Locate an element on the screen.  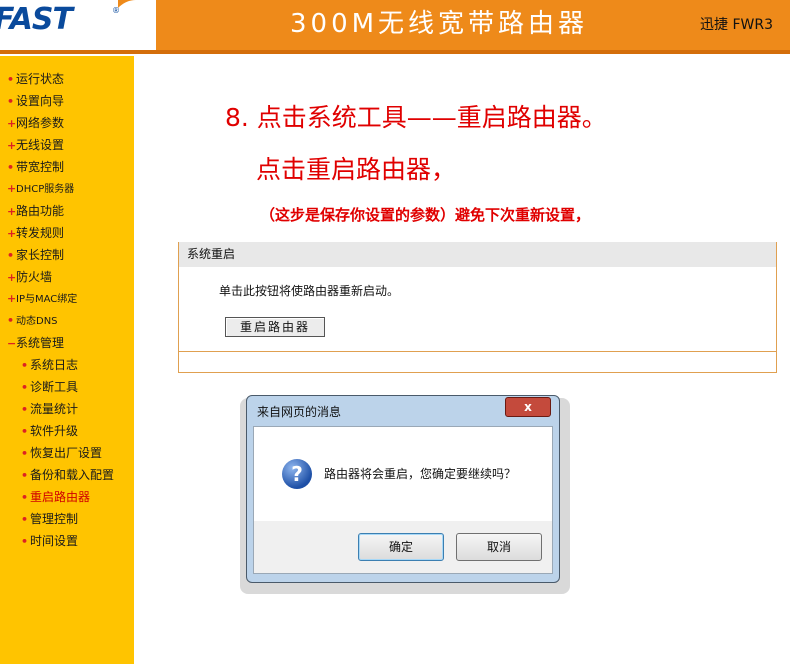
sidebar-subitem-upgrade: • 软件升级 is located at coordinates (49, 431).